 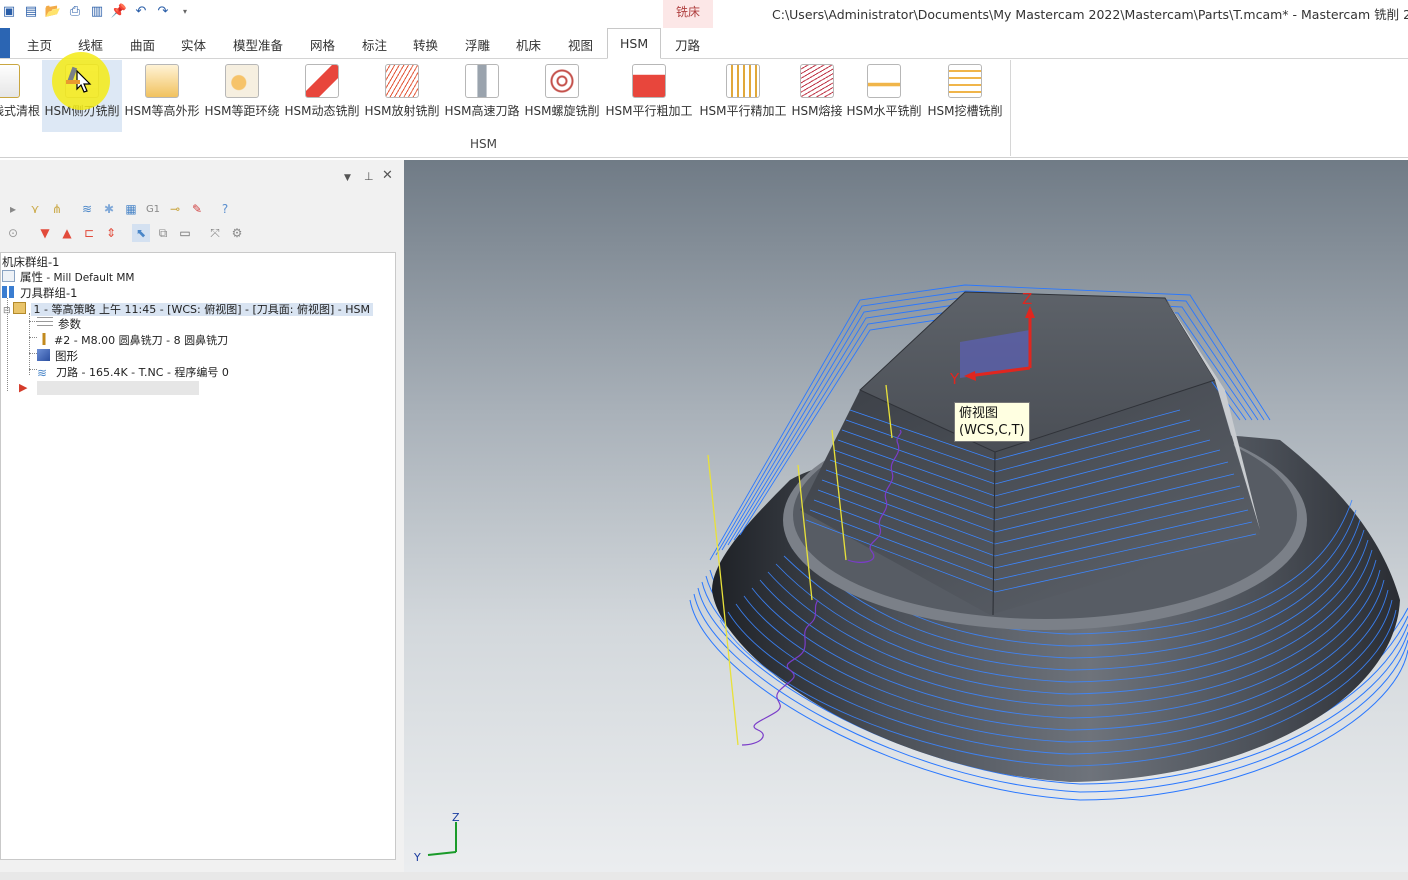 I want to click on pin-icon: 📌, so click(x=119, y=11).